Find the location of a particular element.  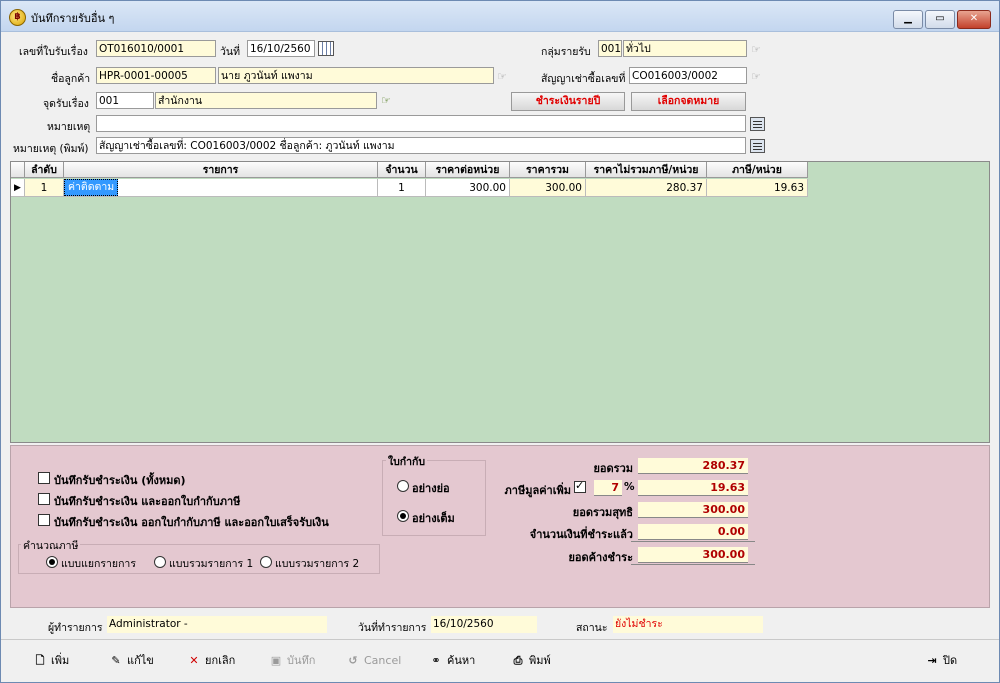

save-pay-tax-label: บันทึกรับชำระเงิน และออกใบกำกับภาษี is located at coordinates (147, 501).